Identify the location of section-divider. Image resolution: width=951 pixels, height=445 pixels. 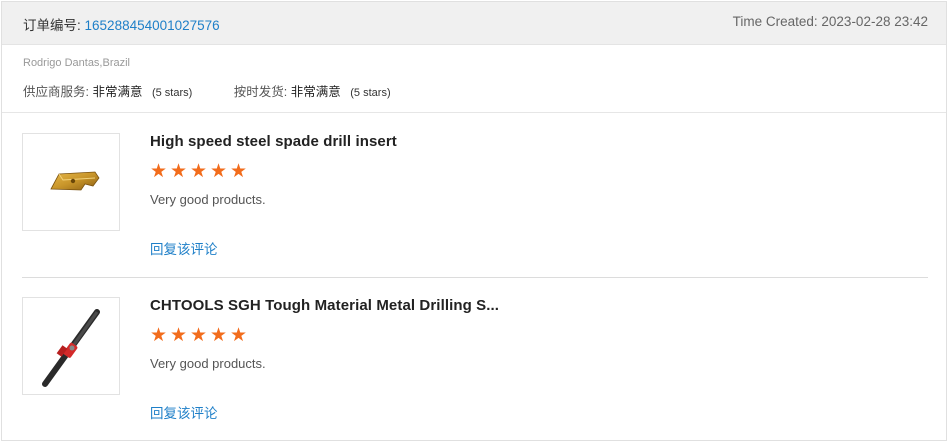
(474, 112).